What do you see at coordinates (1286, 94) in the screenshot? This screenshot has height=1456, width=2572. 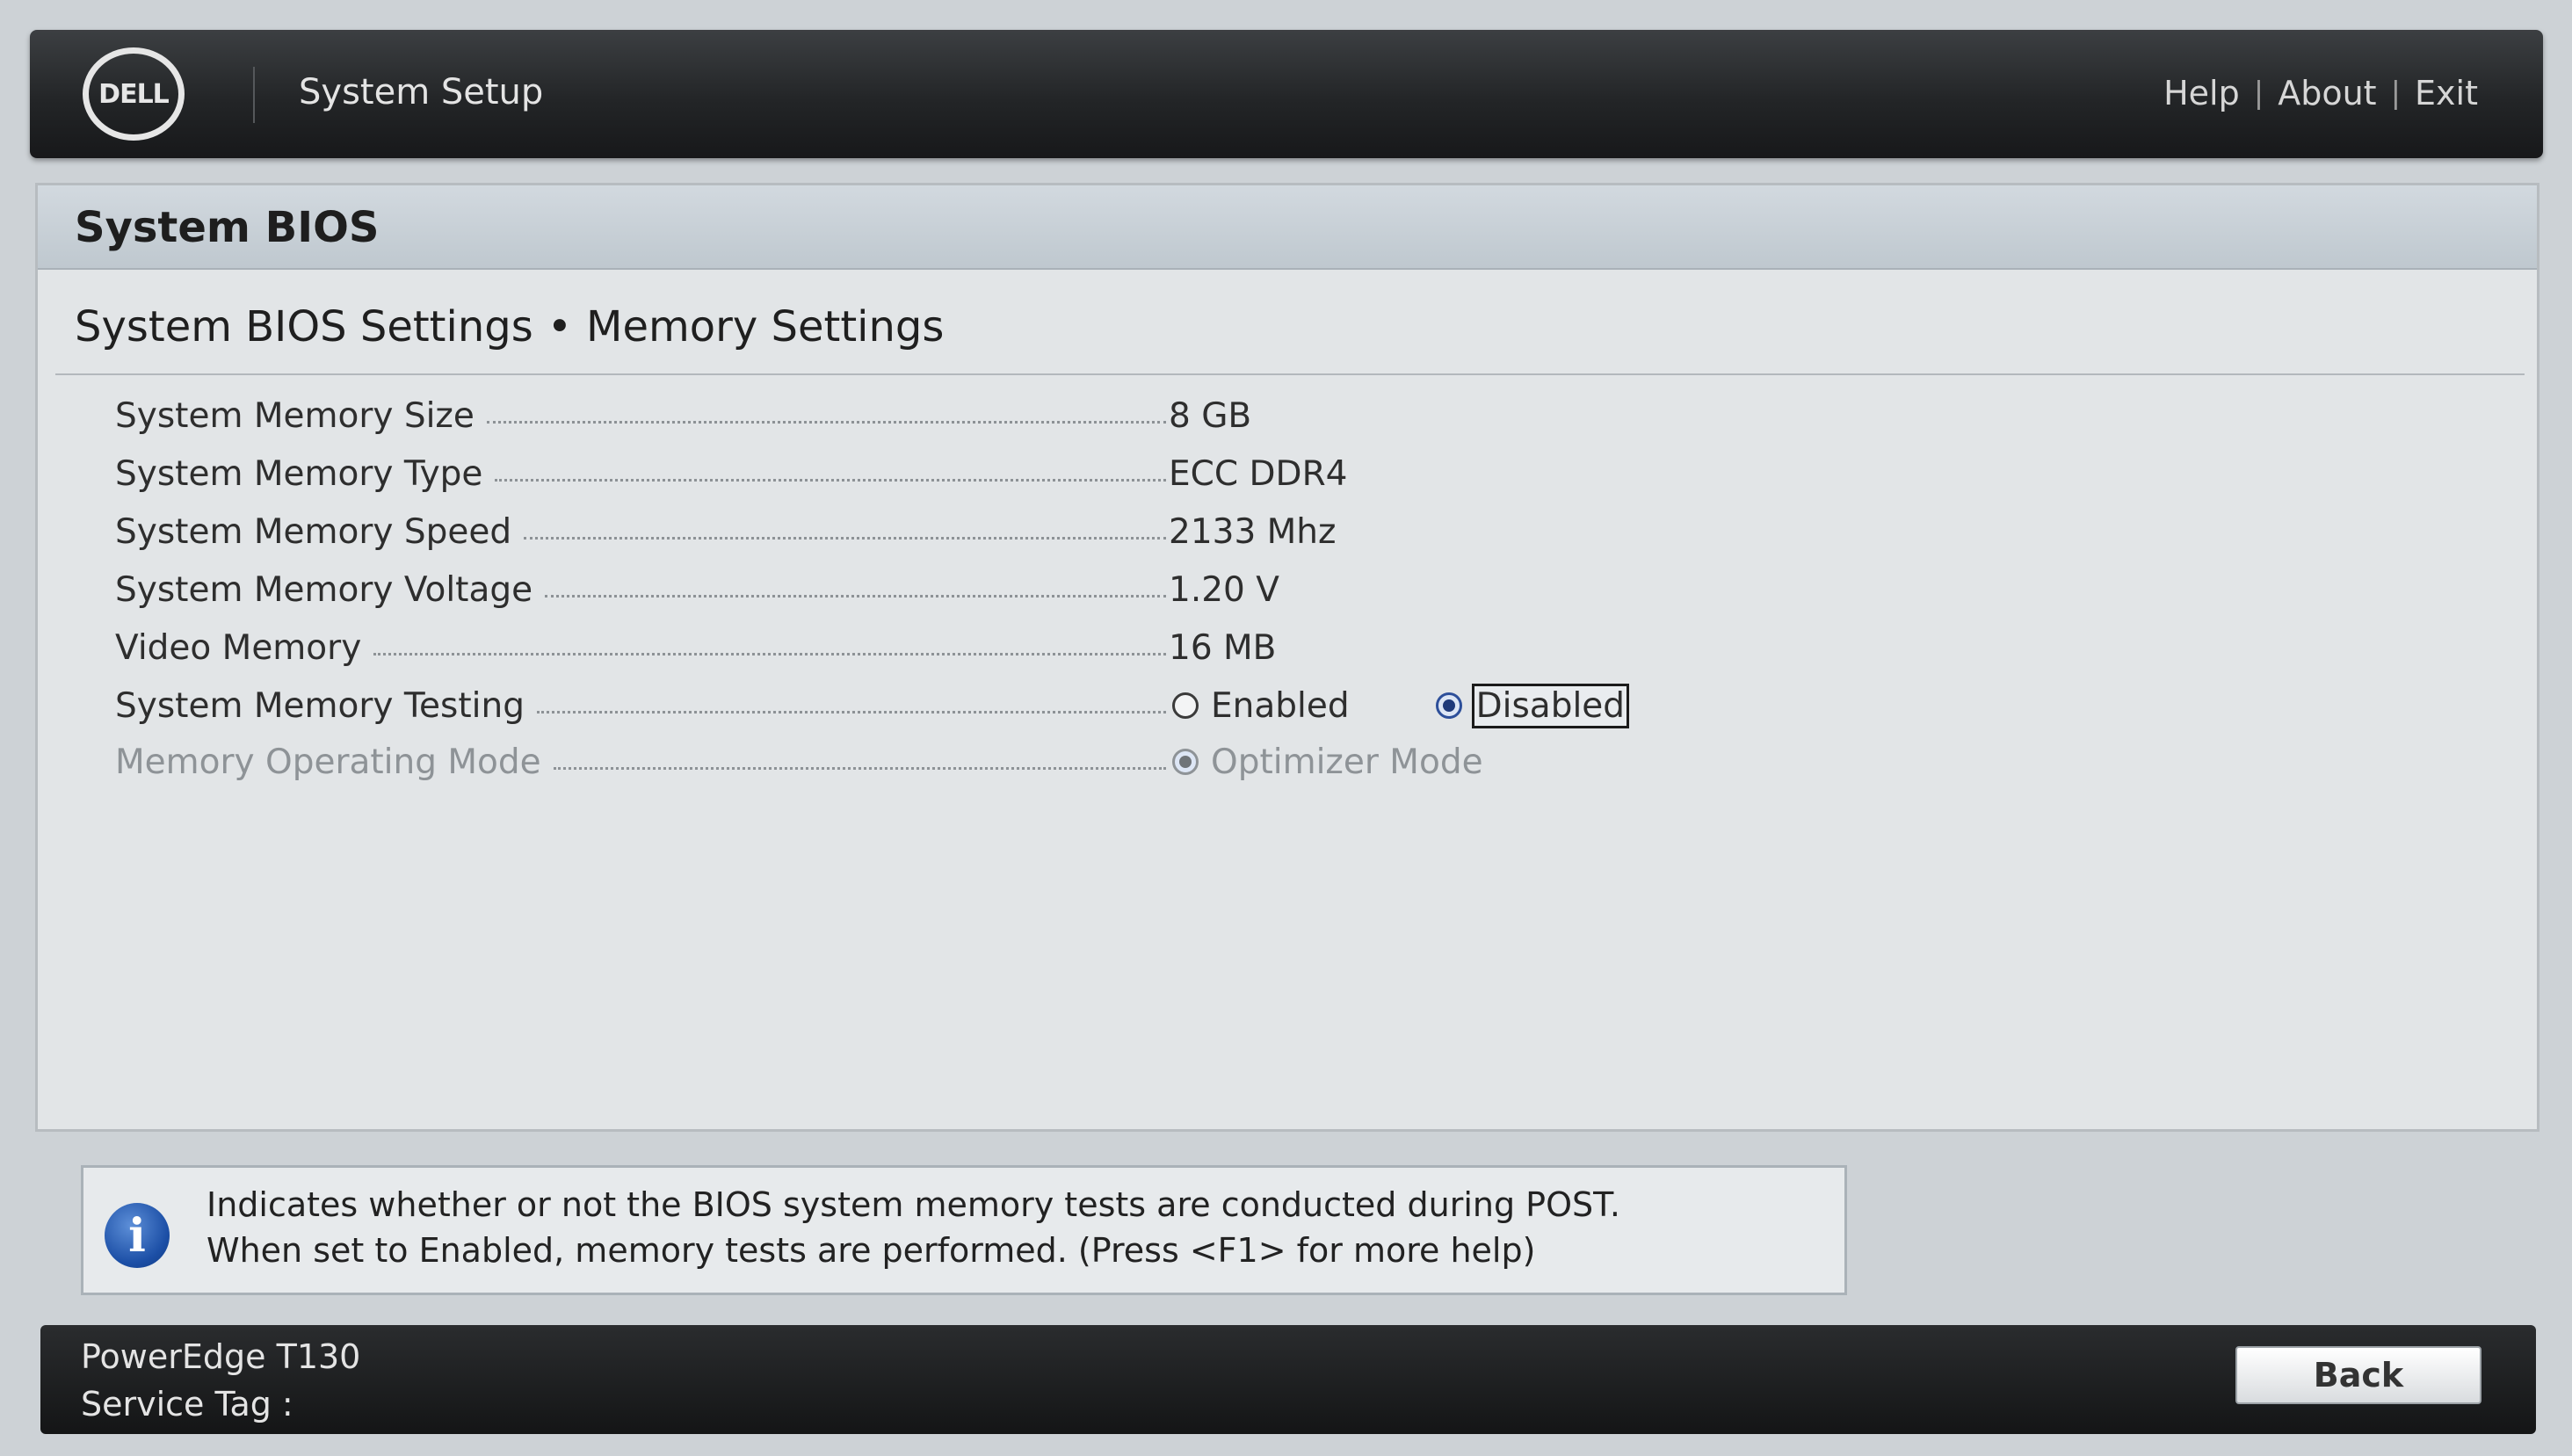 I see `top-header-bar: DELL System Setup Help | About | Exit` at bounding box center [1286, 94].